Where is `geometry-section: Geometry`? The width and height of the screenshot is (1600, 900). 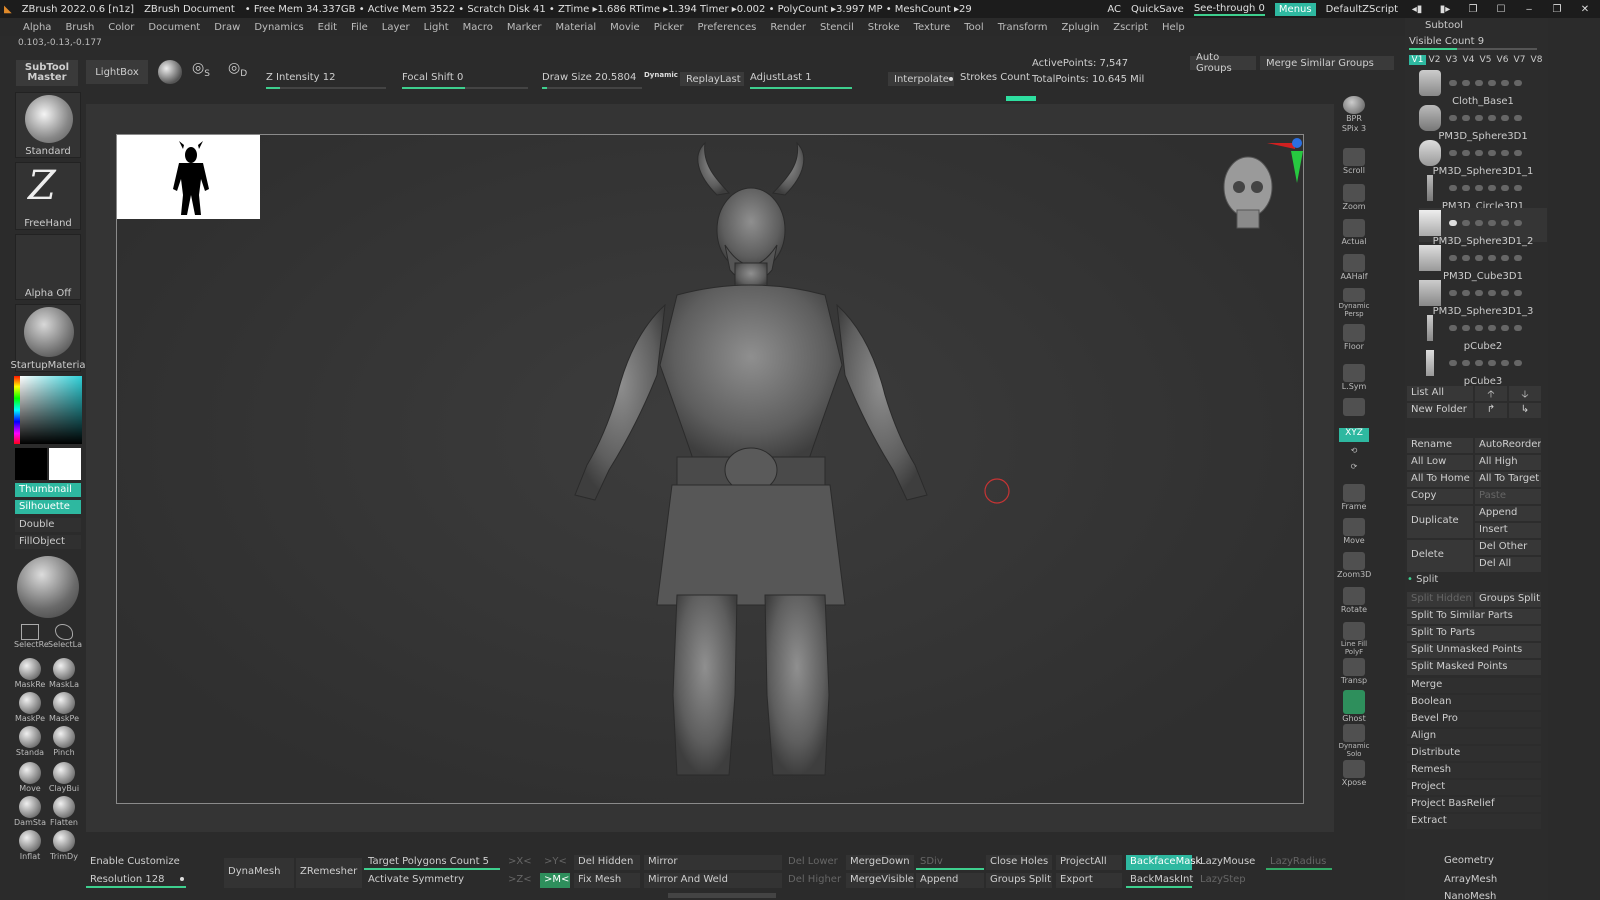 geometry-section: Geometry is located at coordinates (1469, 860).